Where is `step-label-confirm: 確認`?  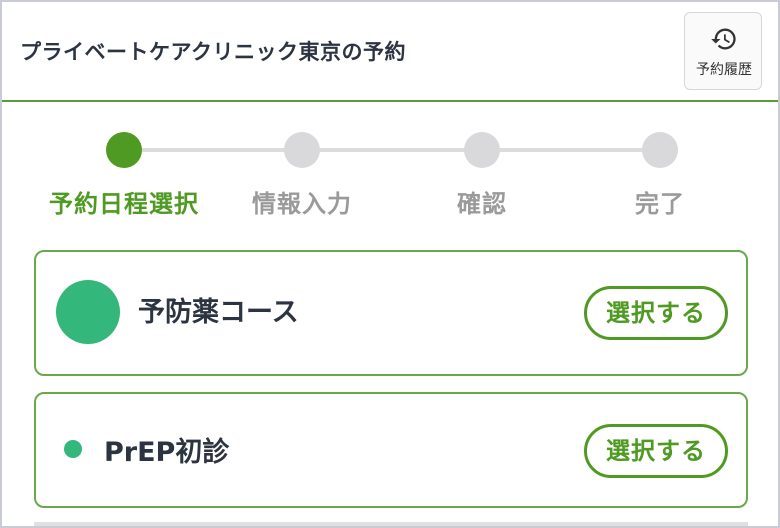
step-label-confirm: 確認 is located at coordinates (482, 204).